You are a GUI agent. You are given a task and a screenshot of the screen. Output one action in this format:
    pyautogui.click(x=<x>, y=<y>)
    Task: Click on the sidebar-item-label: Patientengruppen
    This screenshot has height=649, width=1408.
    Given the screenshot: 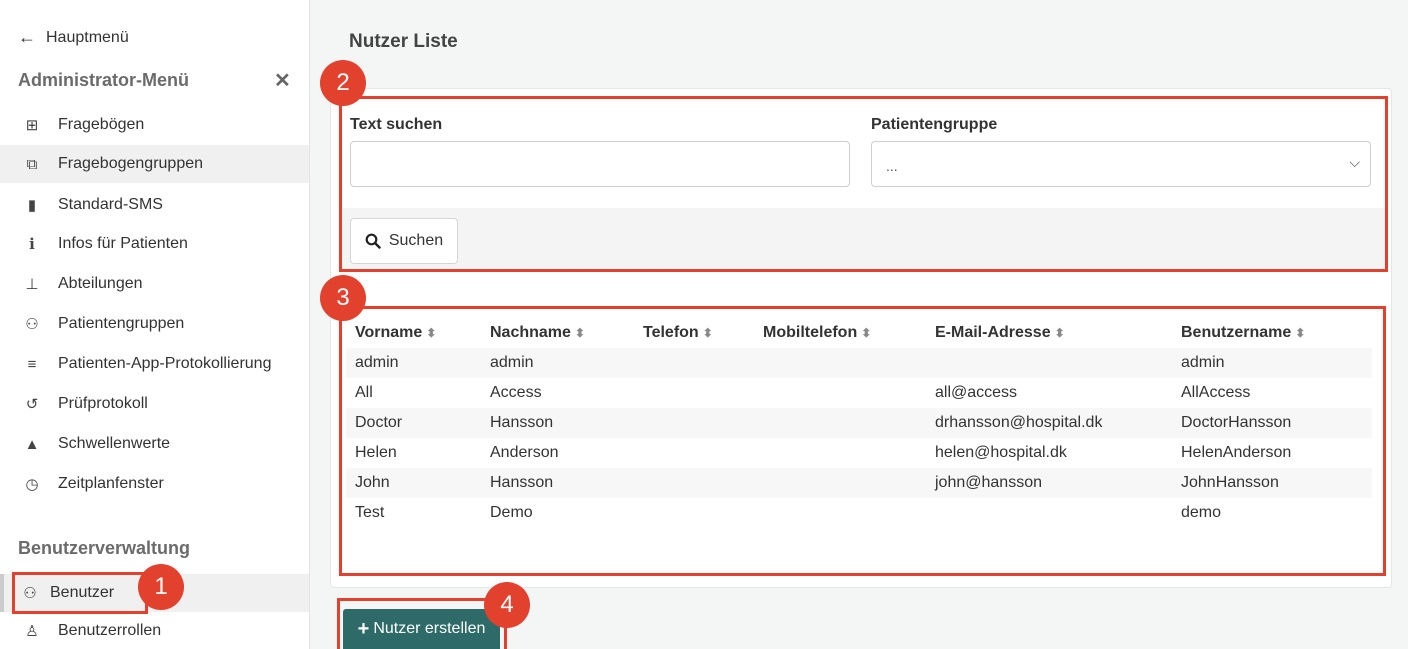 What is the action you would take?
    pyautogui.click(x=121, y=323)
    